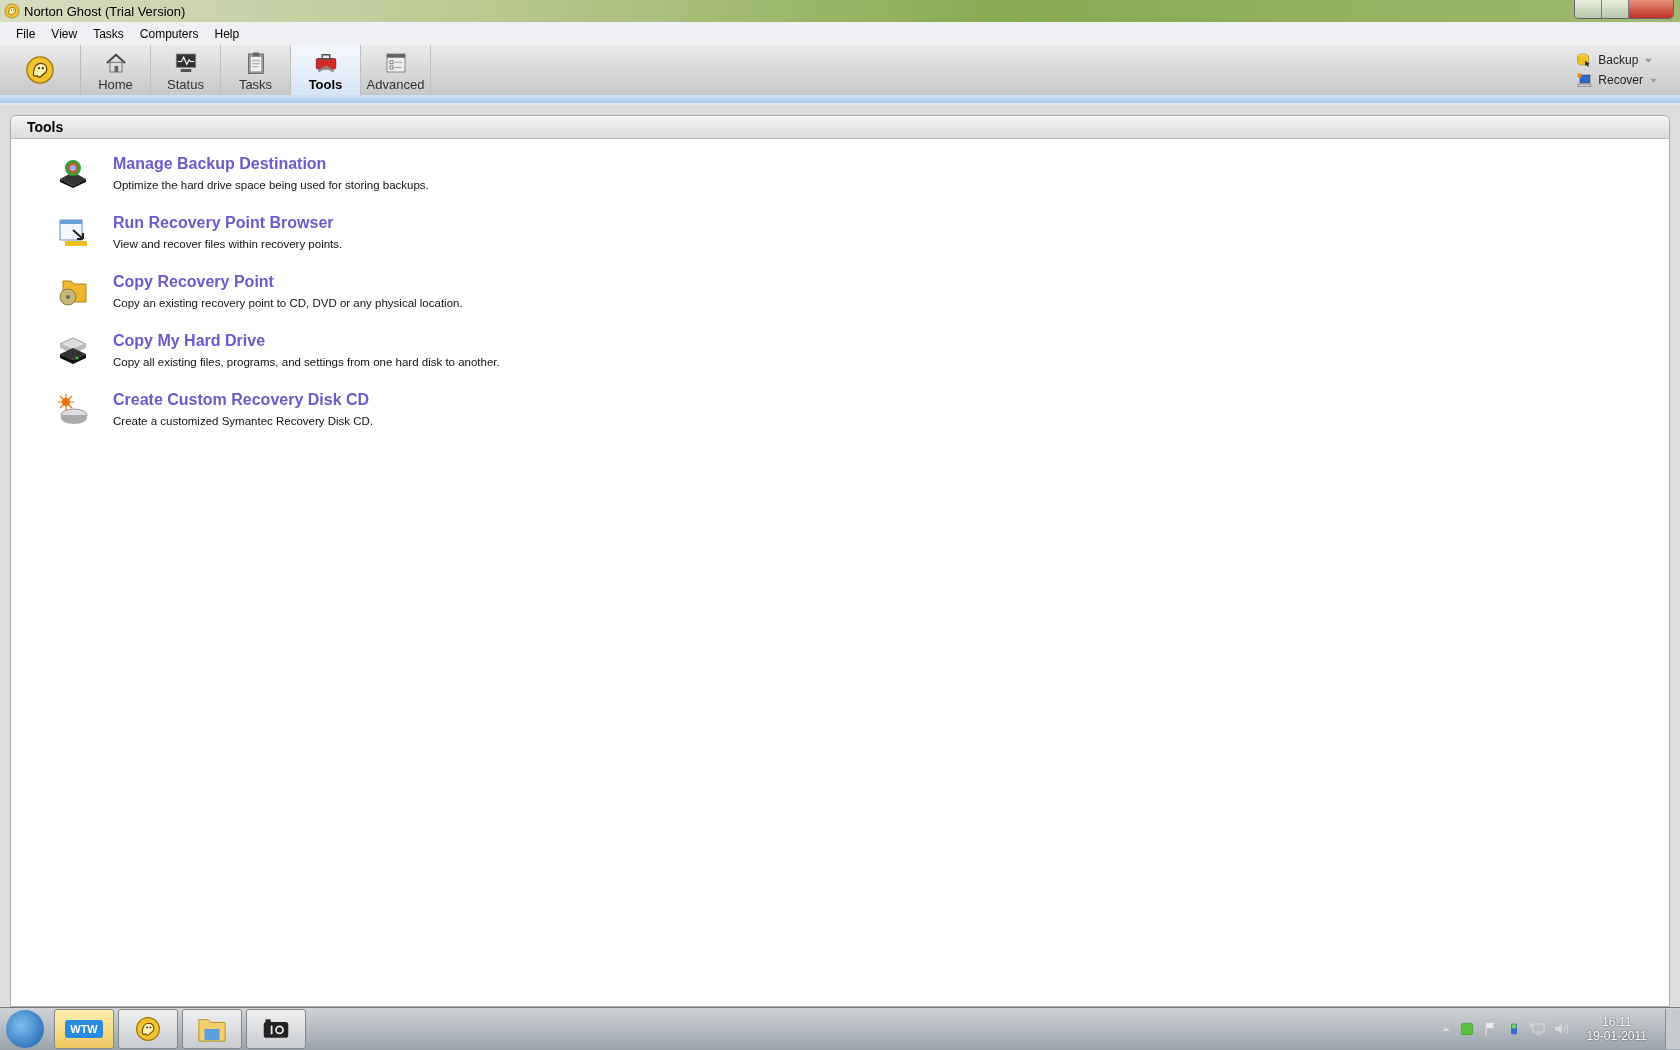 Image resolution: width=1680 pixels, height=1050 pixels. I want to click on show-desktop-button, so click(1672, 1029).